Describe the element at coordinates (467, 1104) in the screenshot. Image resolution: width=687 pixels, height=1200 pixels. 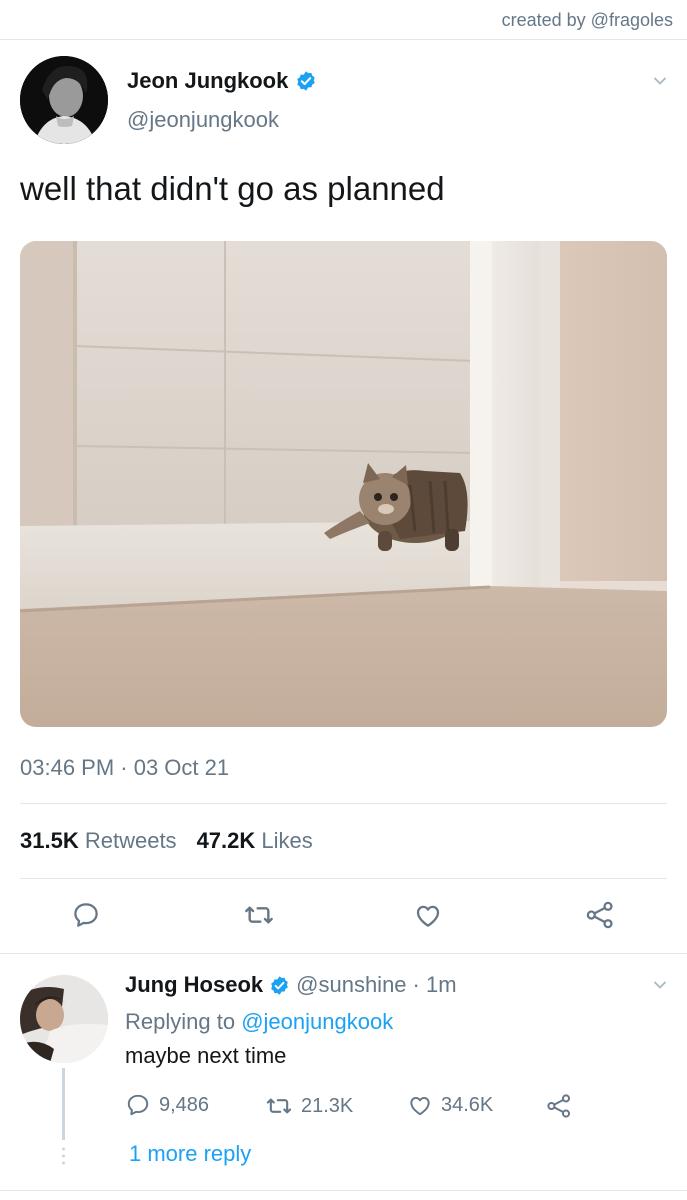
I see `reply-like-count: 34.6K` at that location.